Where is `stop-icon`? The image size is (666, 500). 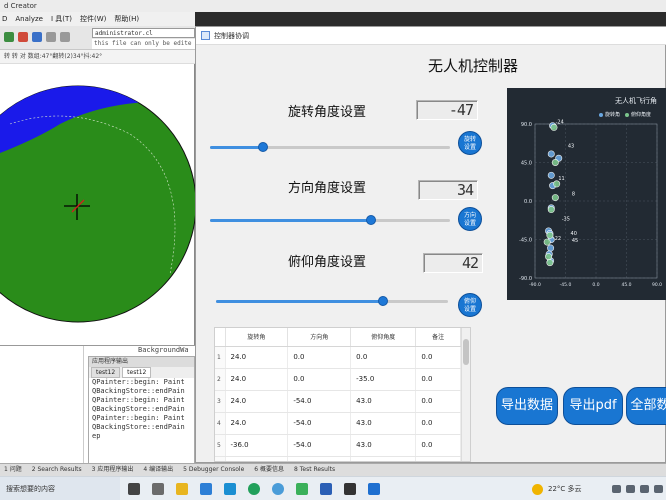 stop-icon is located at coordinates (23, 37).